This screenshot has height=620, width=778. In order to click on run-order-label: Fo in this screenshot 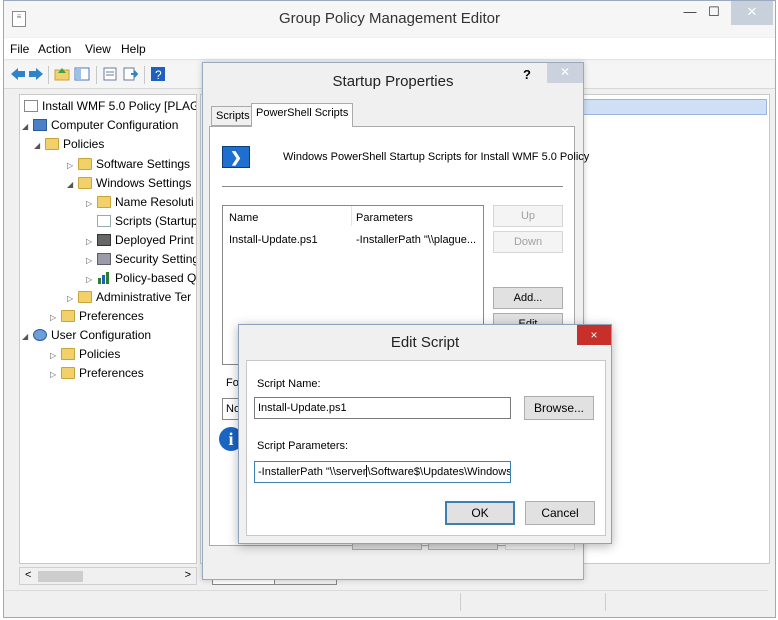, I will do `click(232, 383)`.